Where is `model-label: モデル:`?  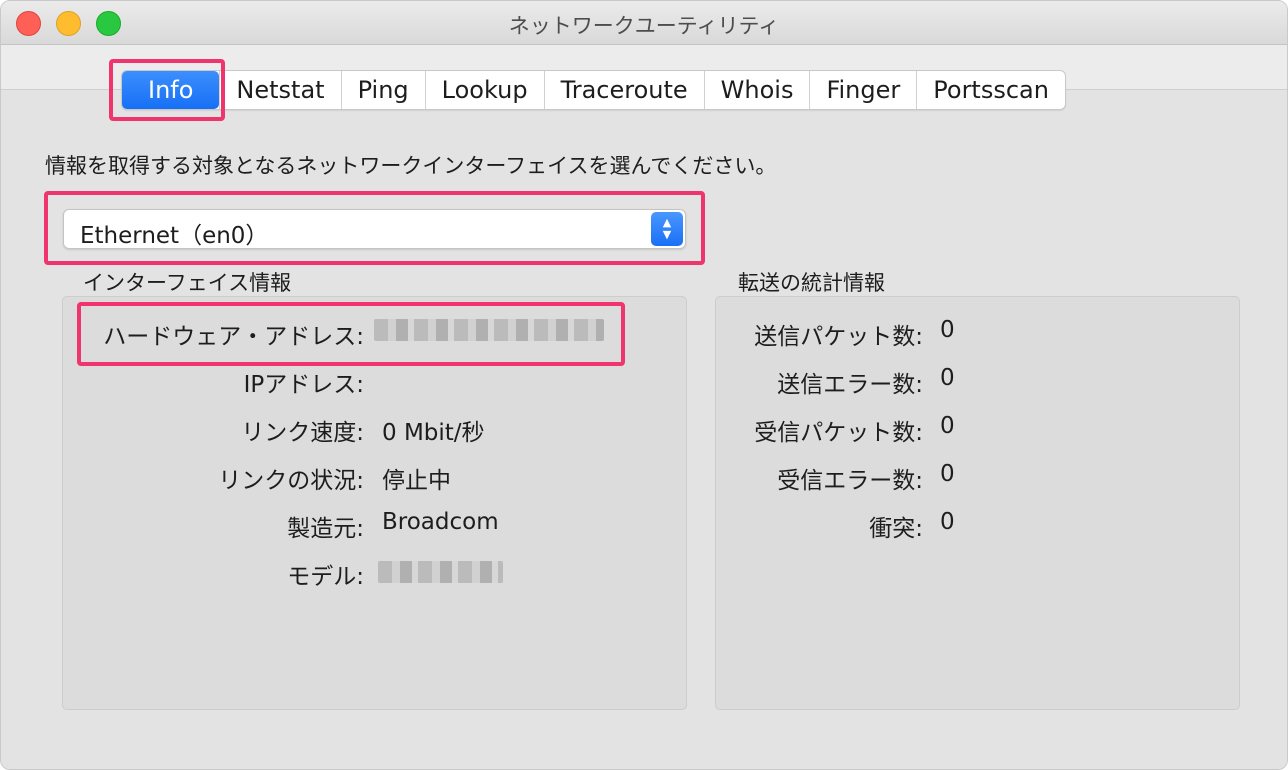
model-label: モデル: is located at coordinates (325, 577).